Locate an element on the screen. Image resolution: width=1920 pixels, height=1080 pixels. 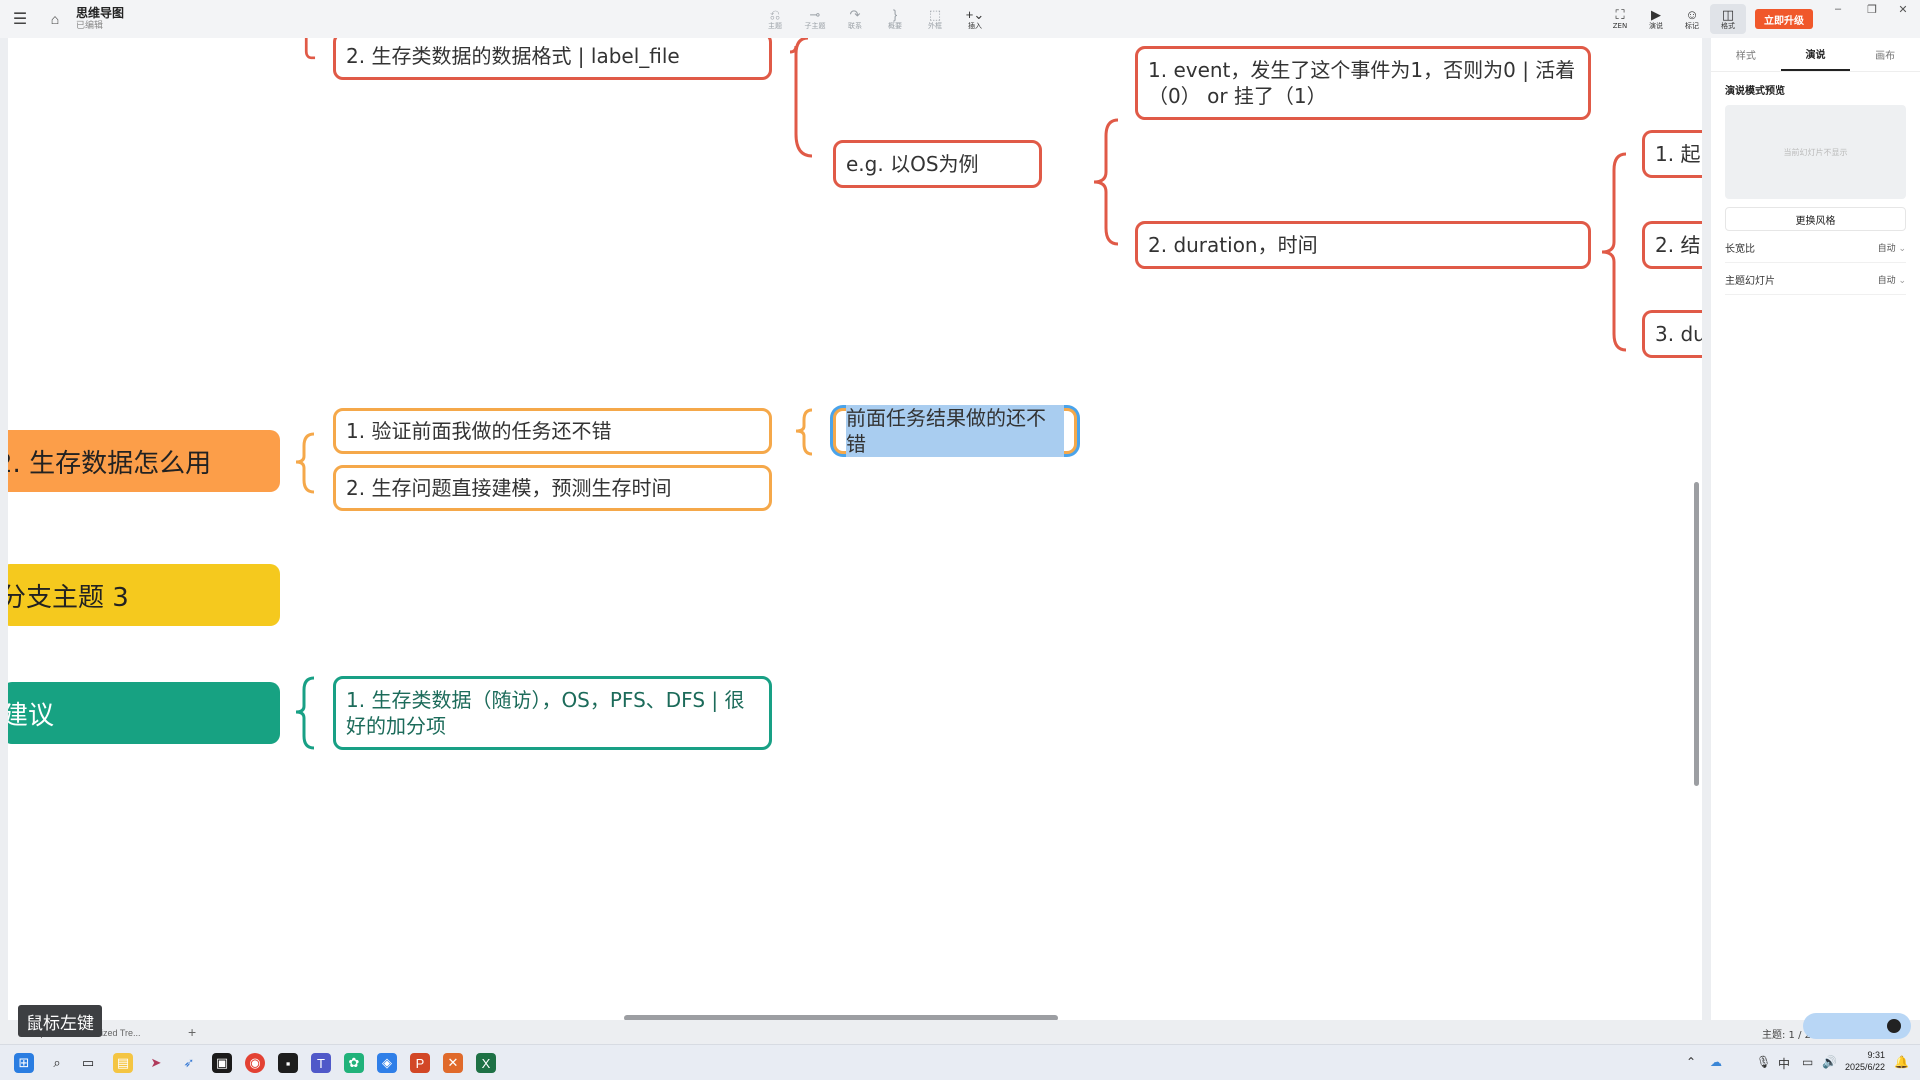
powerpoint-icon: P is located at coordinates (420, 1063).